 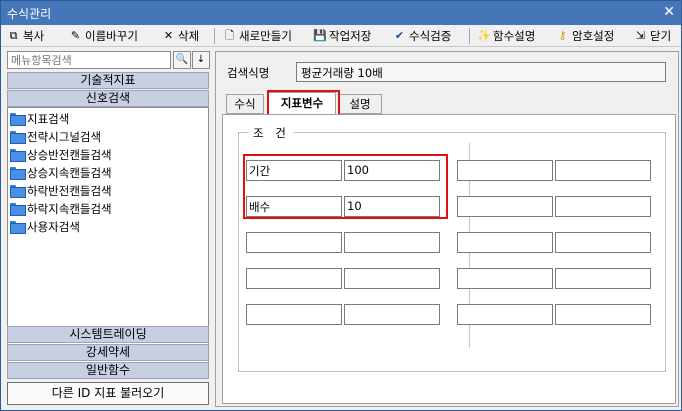 I want to click on tree-item: 전략시그널검색, so click(x=55, y=136).